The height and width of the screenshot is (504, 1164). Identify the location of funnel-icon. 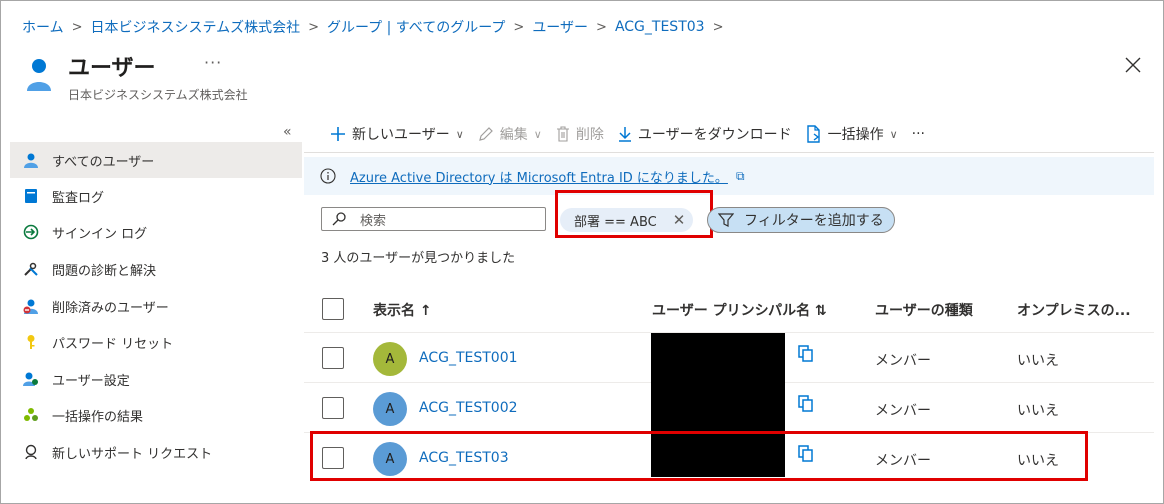
(726, 220).